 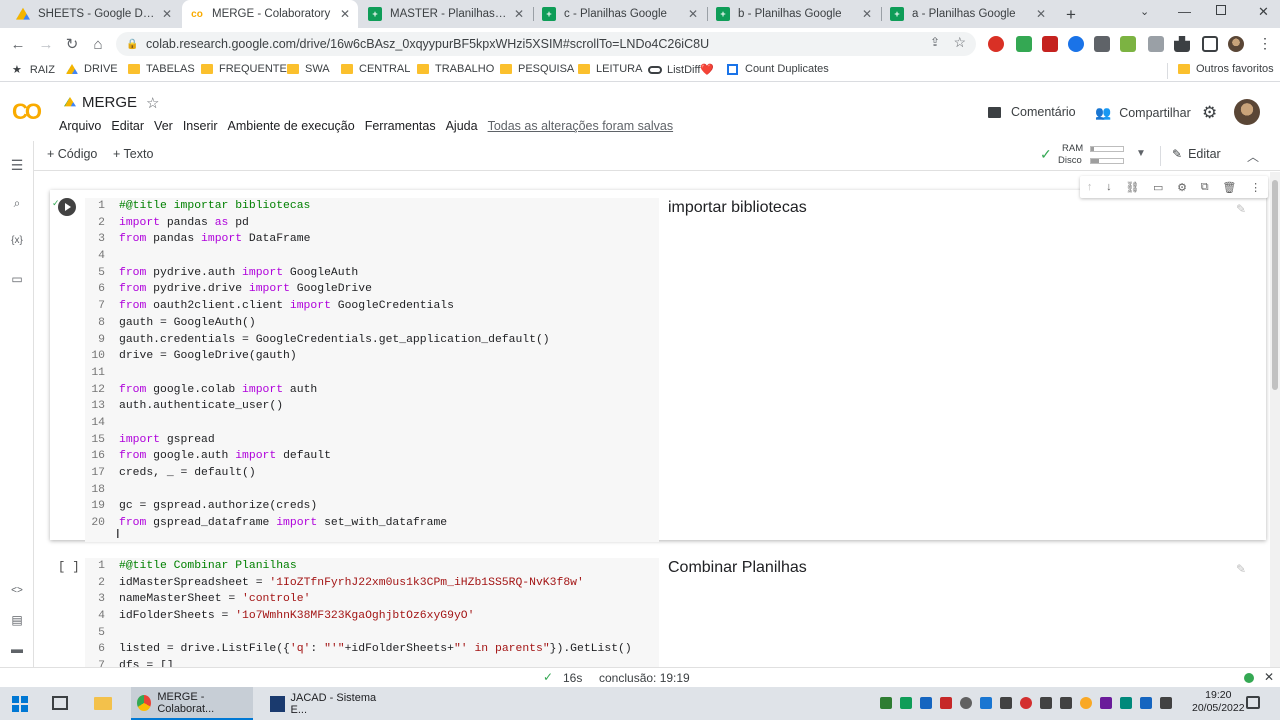 I want to click on browser-tab: + b - Planilhas Google ✕, so click(x=794, y=14).